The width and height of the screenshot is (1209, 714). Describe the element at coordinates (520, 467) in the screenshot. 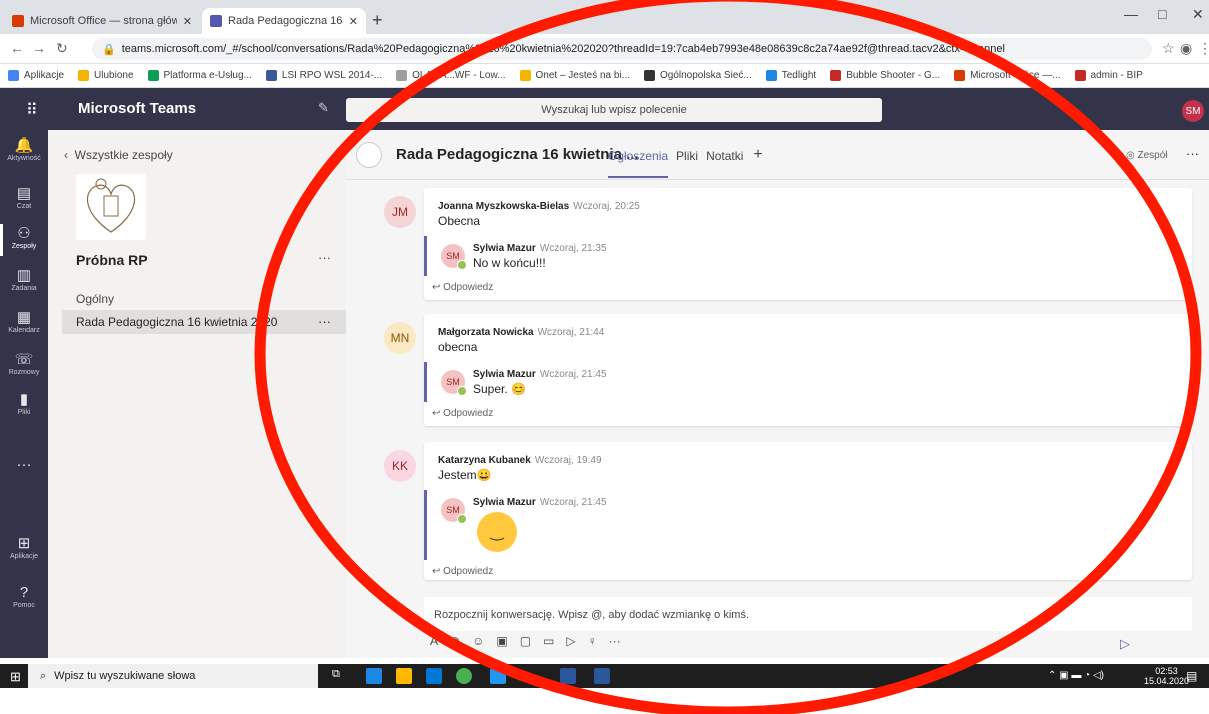

I see `post-header: Katarzyna Kubanek Wczoraj, 19:49 Jestem😀` at that location.